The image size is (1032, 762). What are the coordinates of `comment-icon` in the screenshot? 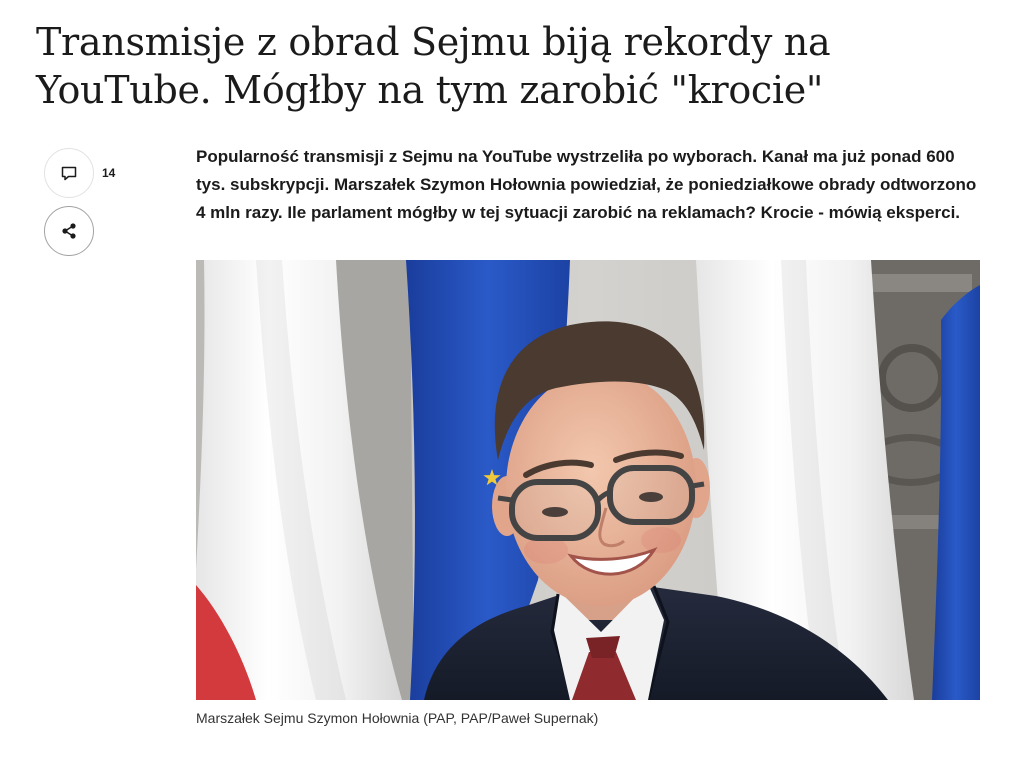 It's located at (69, 173).